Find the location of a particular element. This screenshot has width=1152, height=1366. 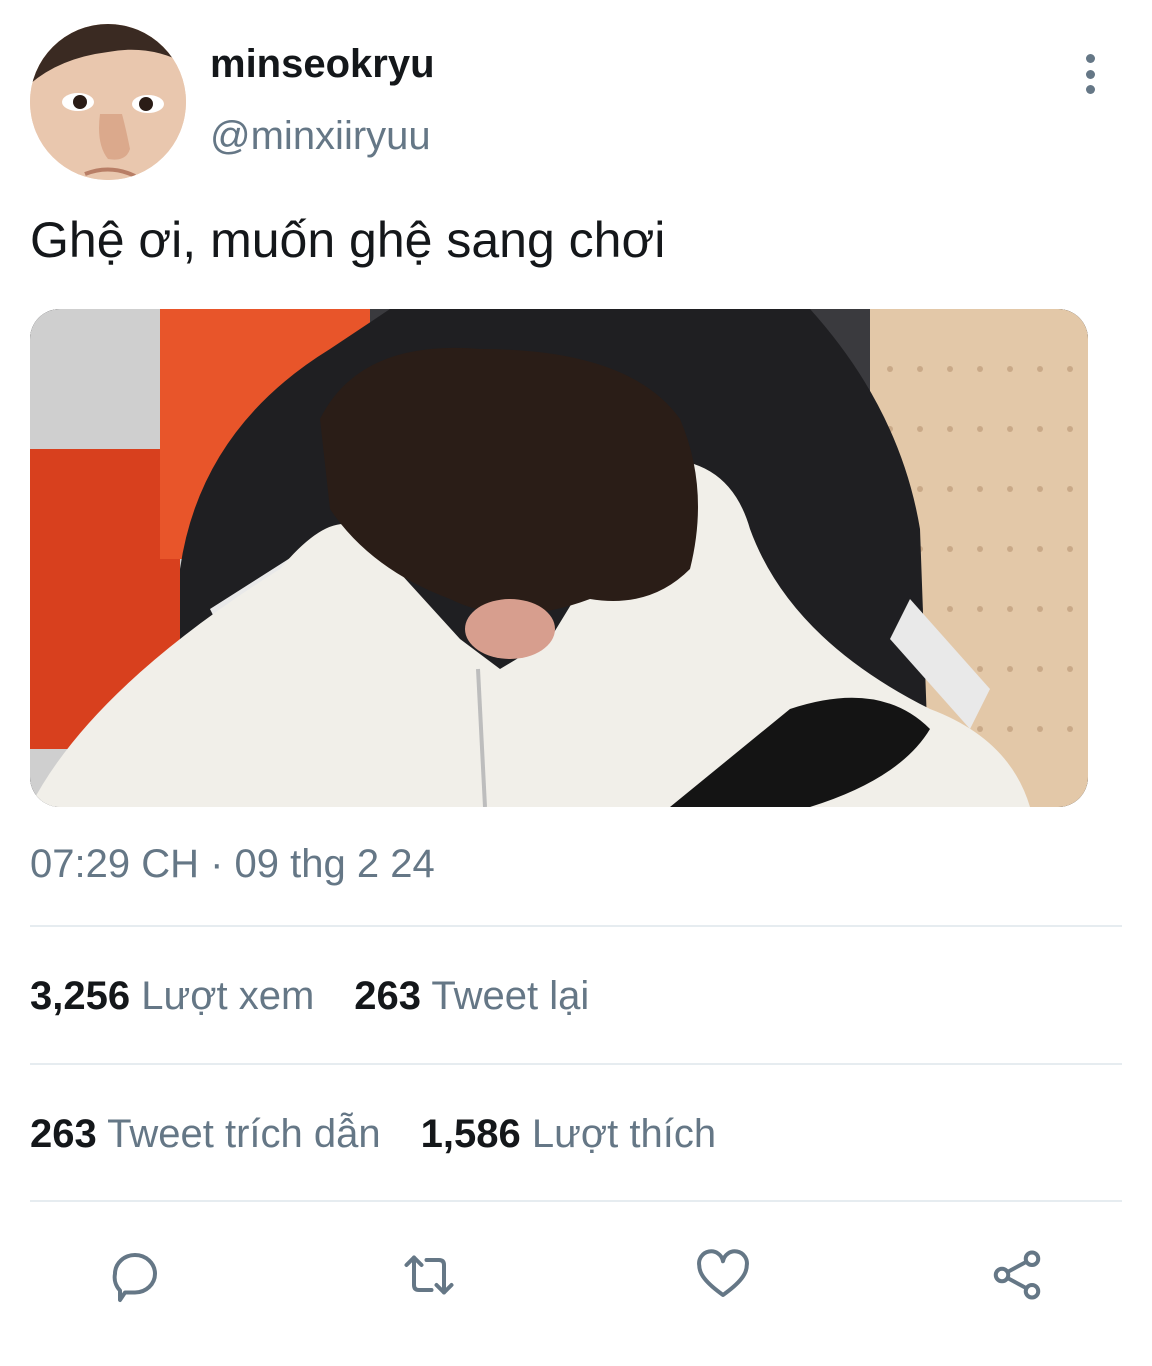

avatar-image is located at coordinates (108, 102).